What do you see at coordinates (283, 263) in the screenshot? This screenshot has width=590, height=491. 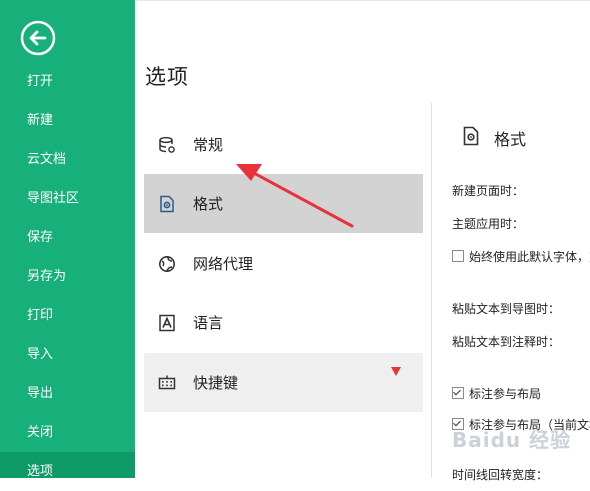 I see `category-network-proxy: 网络代理` at bounding box center [283, 263].